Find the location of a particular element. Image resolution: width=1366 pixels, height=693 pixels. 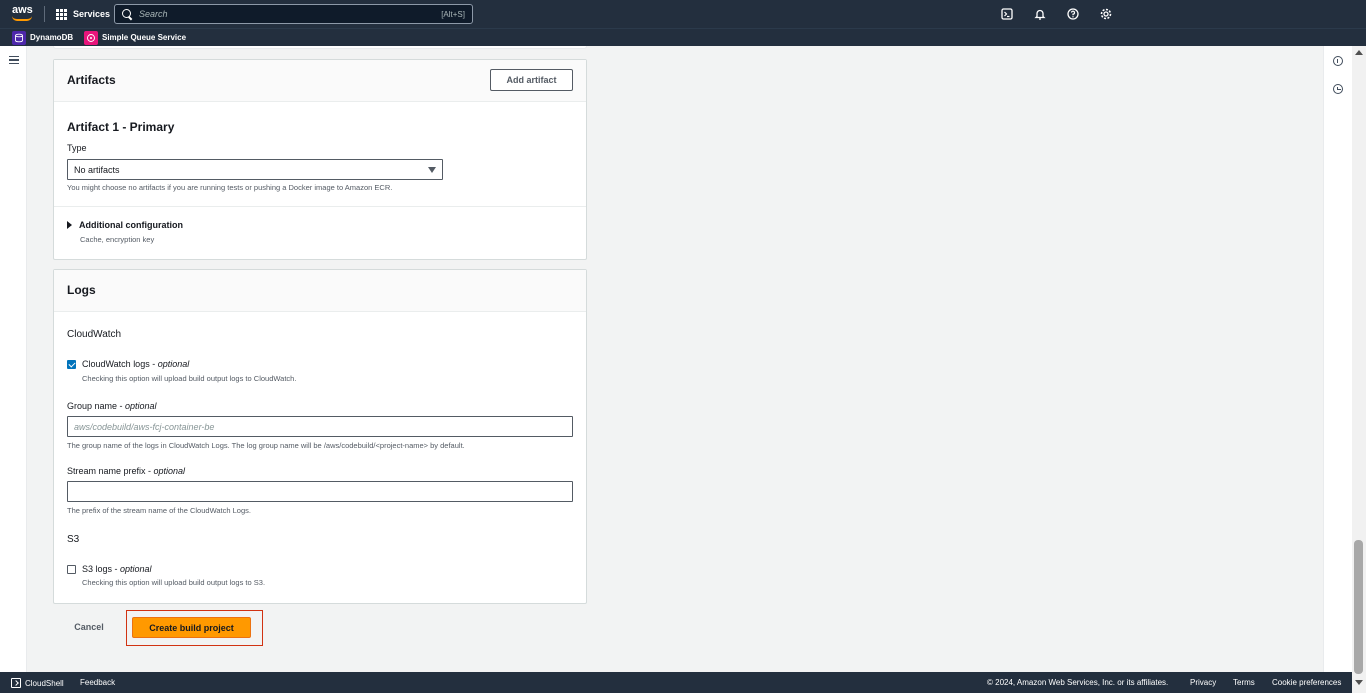

services-menu-button: Services is located at coordinates (83, 14).